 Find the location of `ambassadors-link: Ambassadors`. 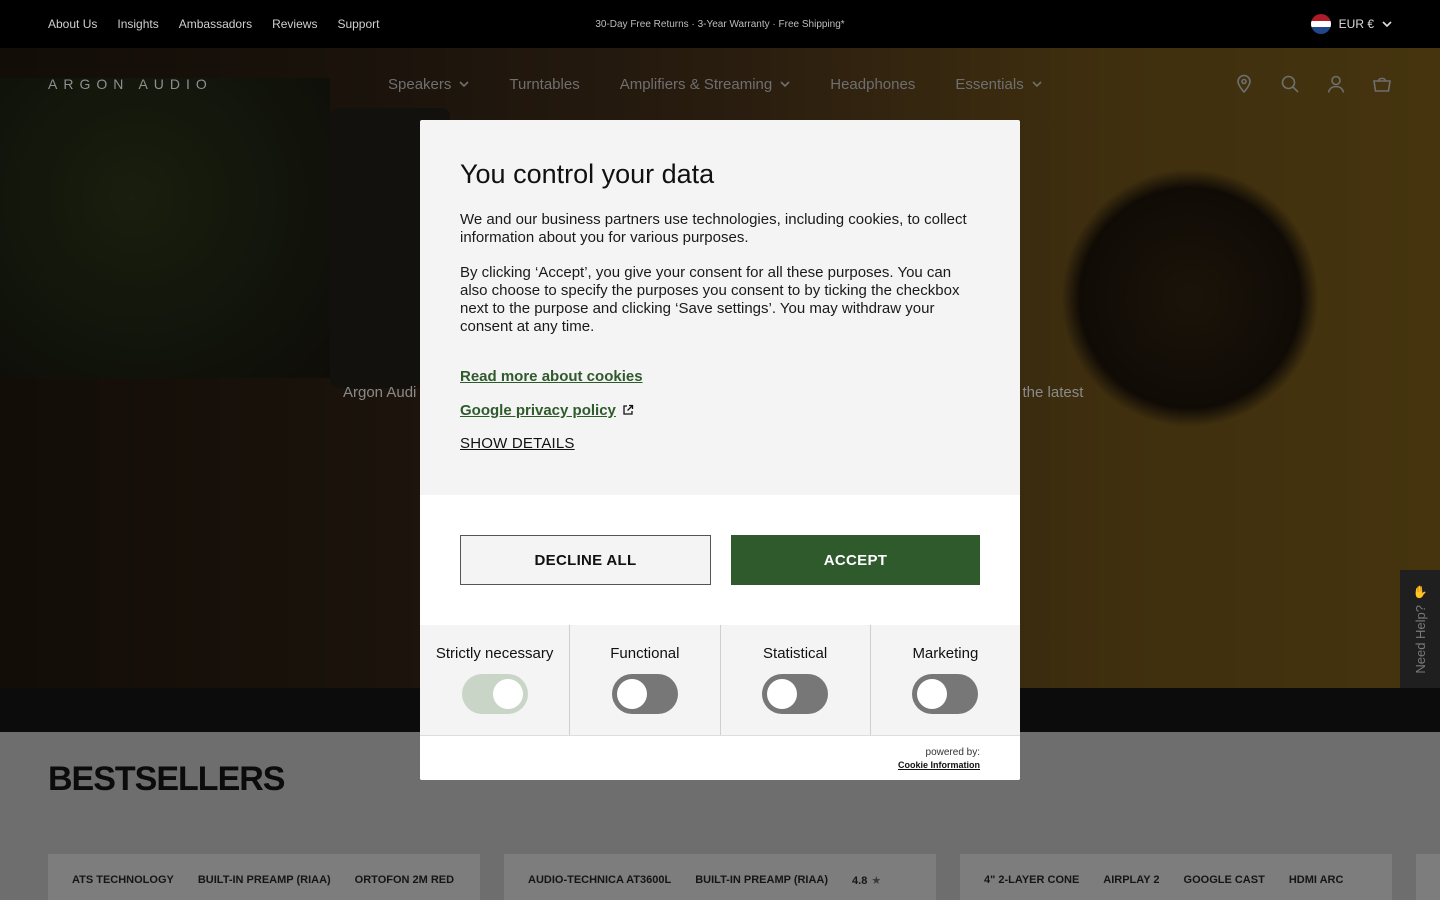

ambassadors-link: Ambassadors is located at coordinates (215, 24).